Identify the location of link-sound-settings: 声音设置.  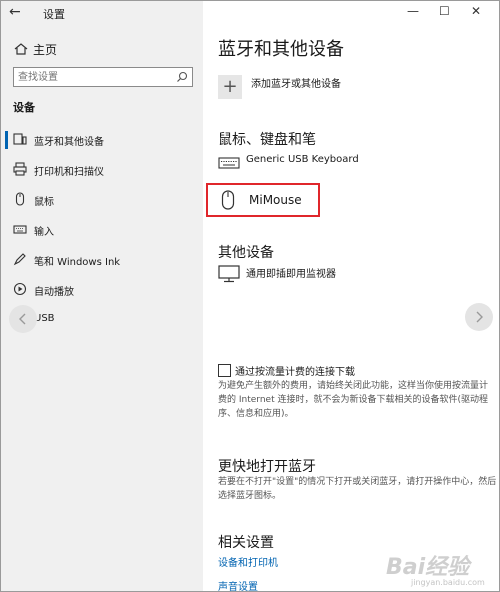
(238, 584).